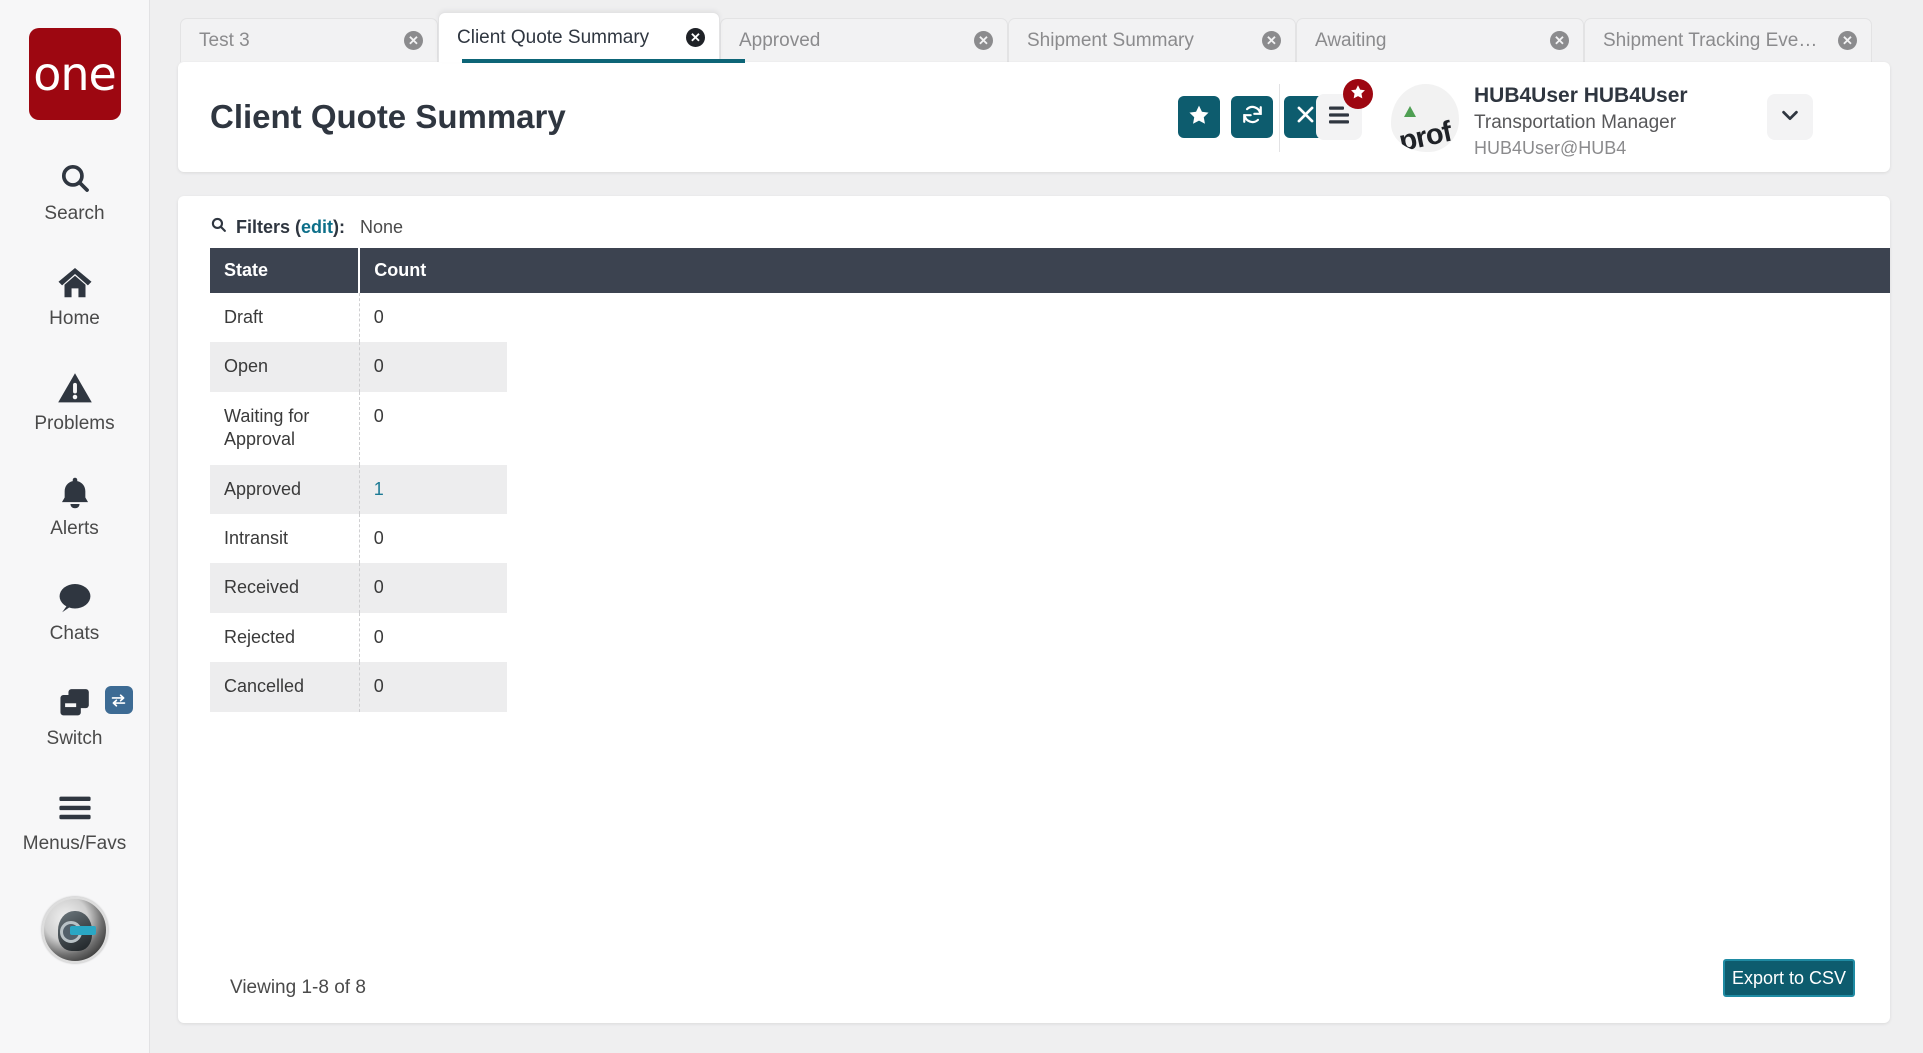 Image resolution: width=1923 pixels, height=1053 pixels. What do you see at coordinates (82, 930) in the screenshot?
I see `bot-visor-shape` at bounding box center [82, 930].